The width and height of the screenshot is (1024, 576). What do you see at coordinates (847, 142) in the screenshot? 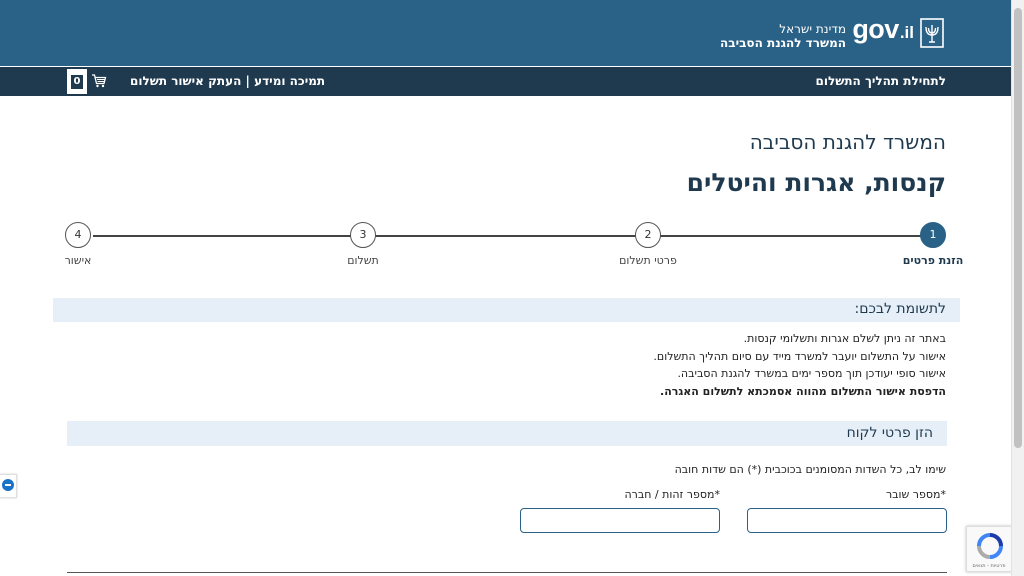
I see `ministry-title: המשרד להגנת הסביבה` at bounding box center [847, 142].